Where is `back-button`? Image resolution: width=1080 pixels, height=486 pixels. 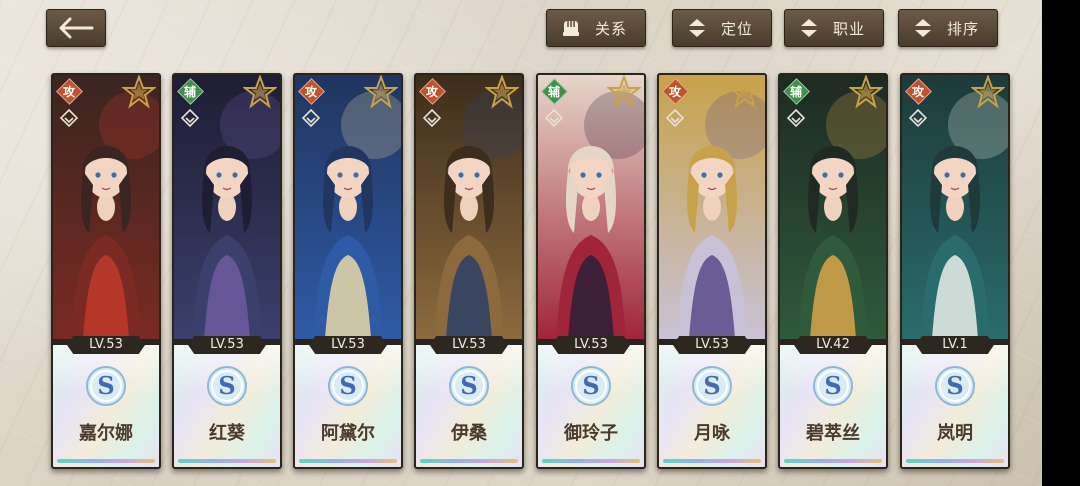 back-button is located at coordinates (76, 28).